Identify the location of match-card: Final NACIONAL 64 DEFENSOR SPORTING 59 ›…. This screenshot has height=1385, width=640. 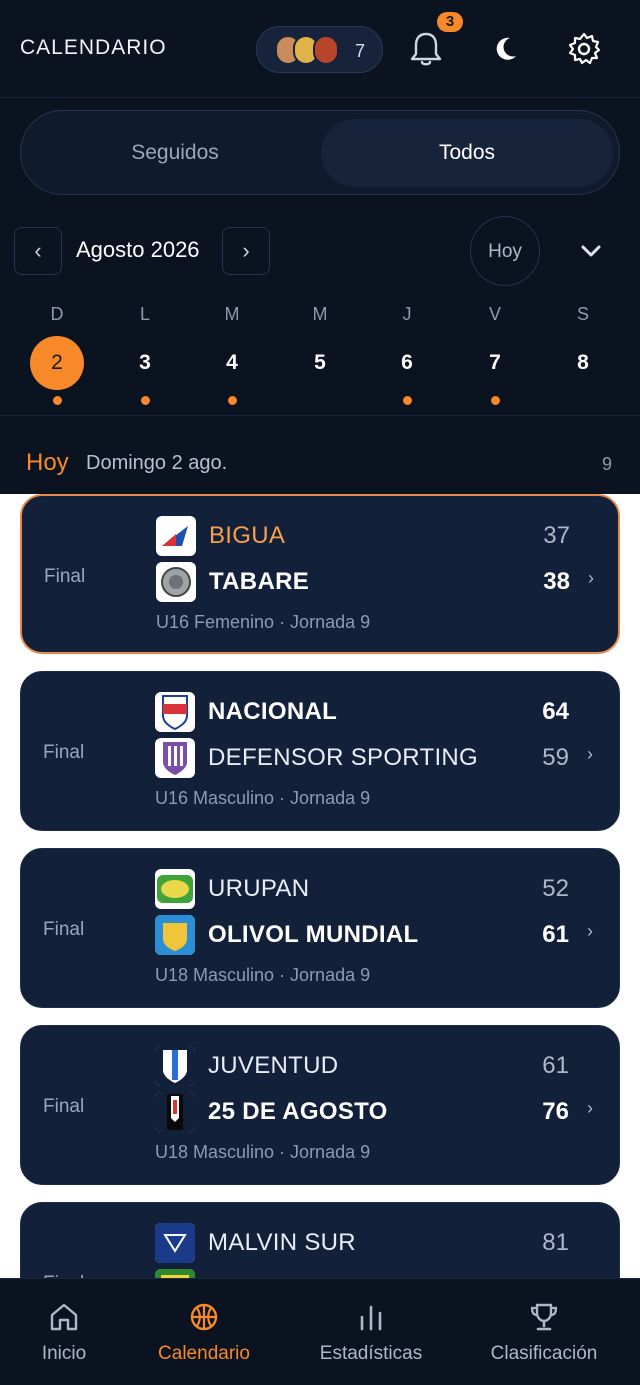
(320, 751).